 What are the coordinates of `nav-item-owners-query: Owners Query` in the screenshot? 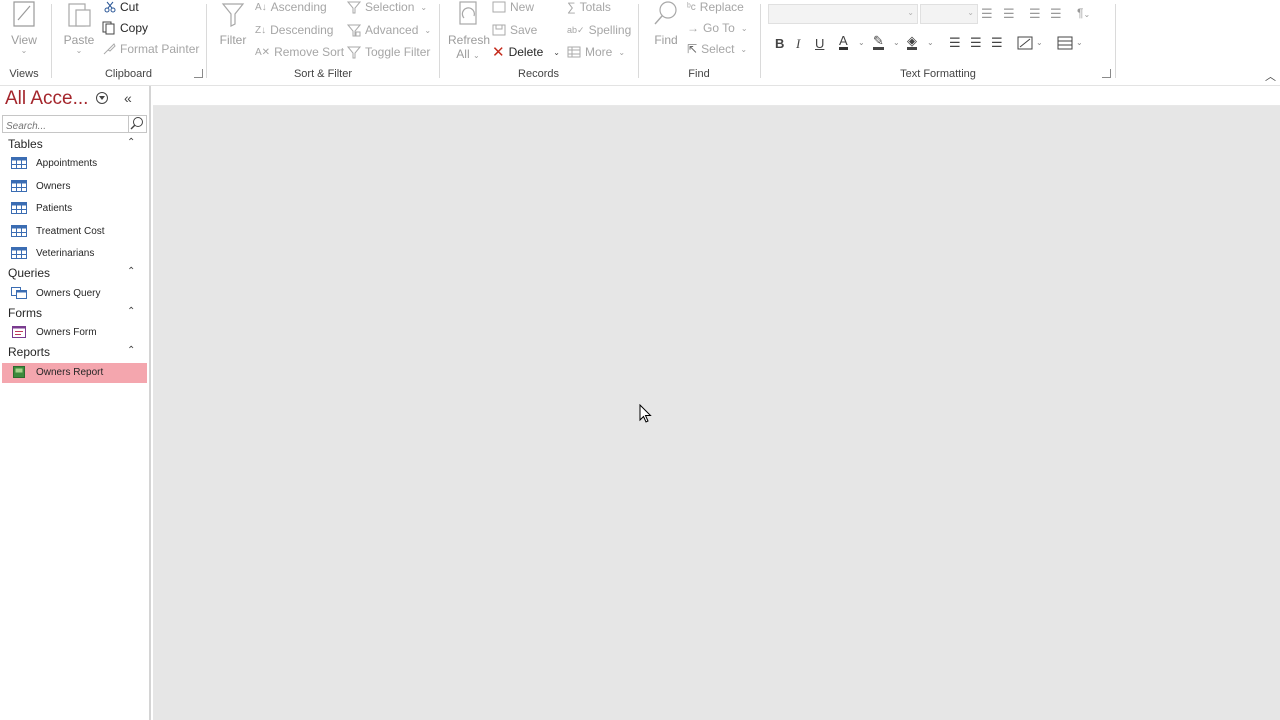 It's located at (74, 294).